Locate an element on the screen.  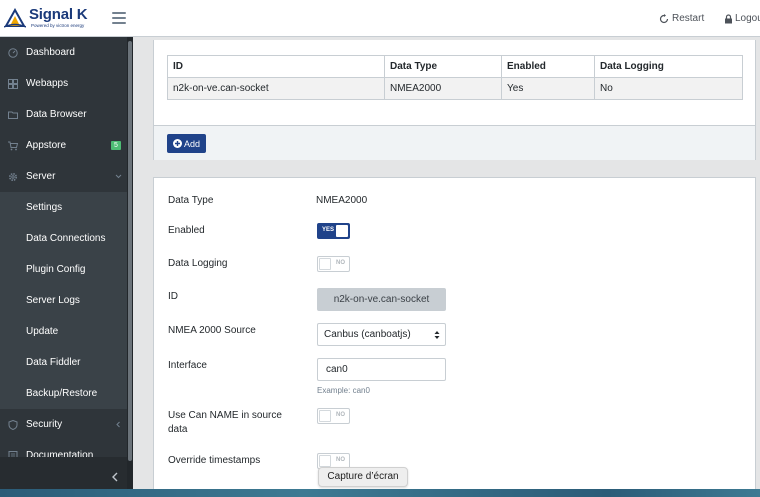
data-type-label: Data Type is located at coordinates (191, 200).